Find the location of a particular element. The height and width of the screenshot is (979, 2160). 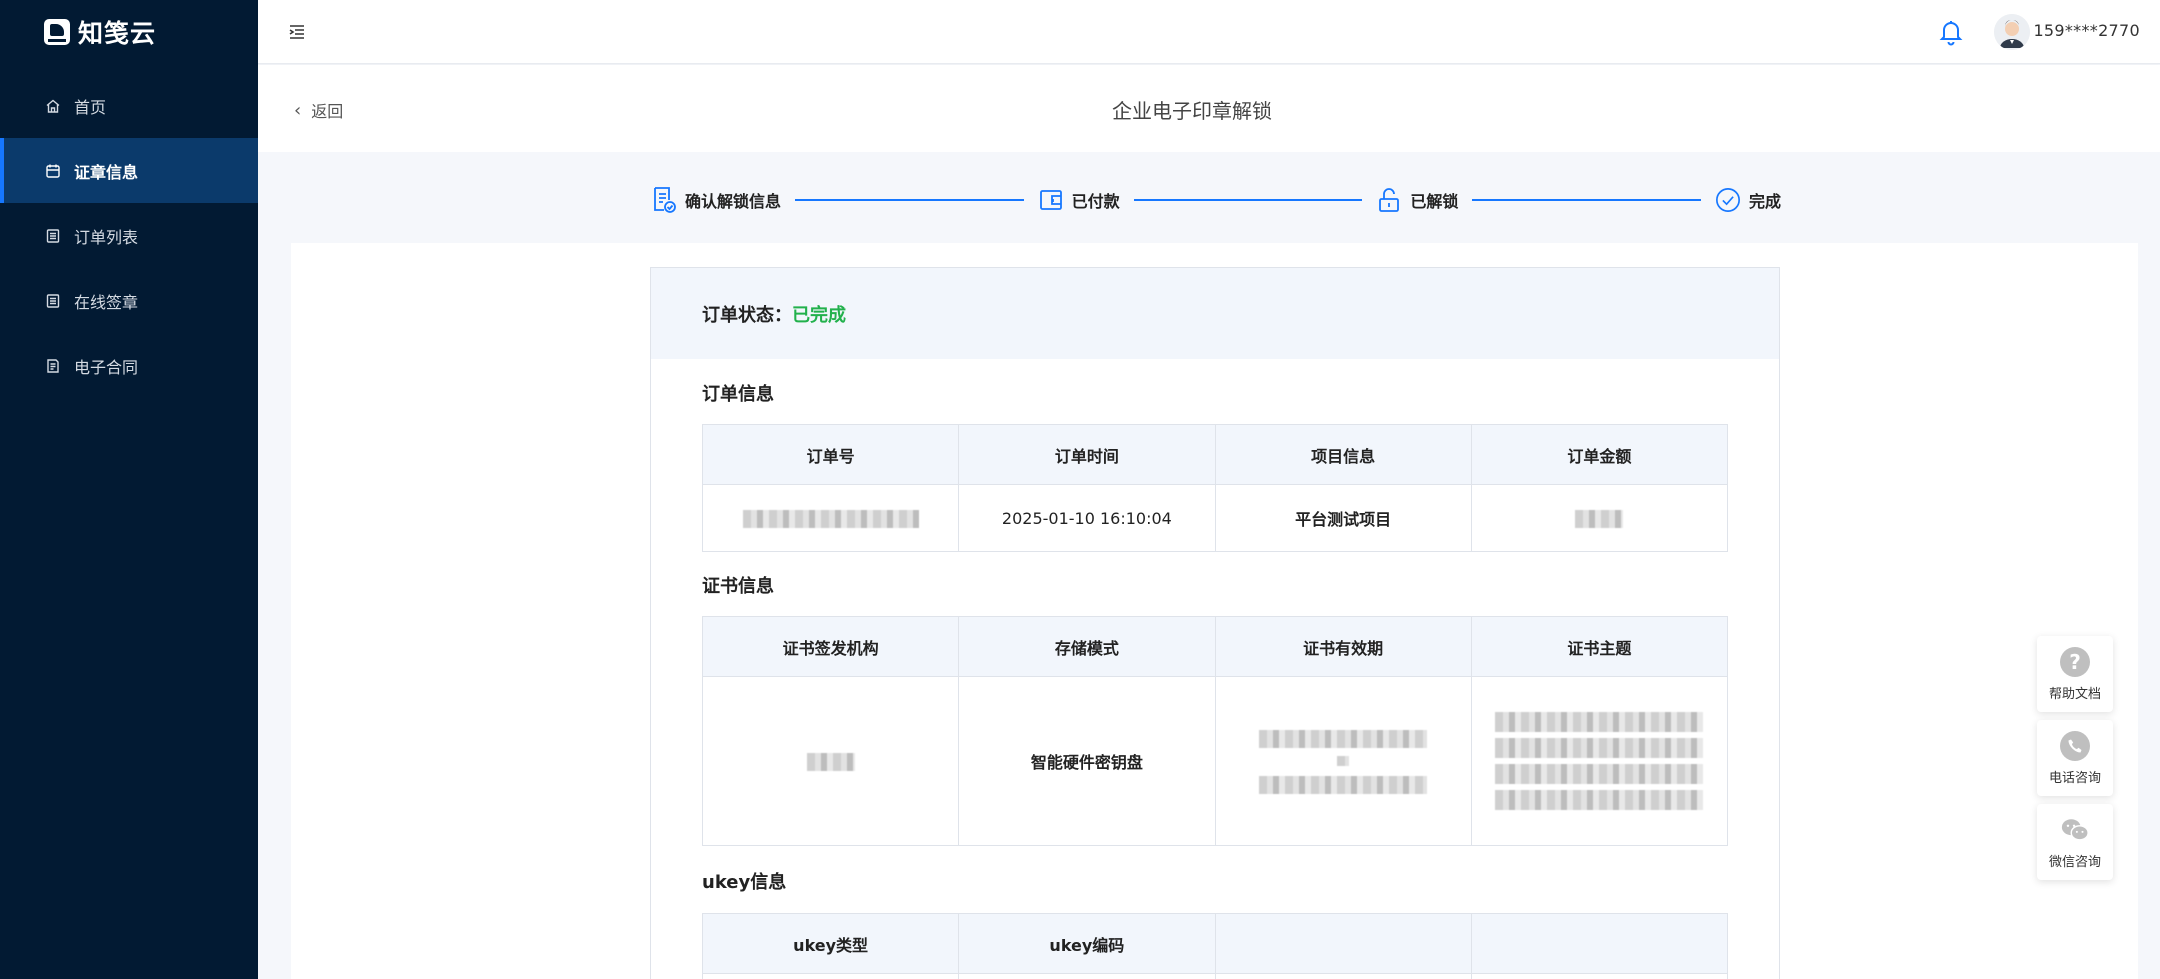

order-status-value: 已完成 is located at coordinates (819, 315).